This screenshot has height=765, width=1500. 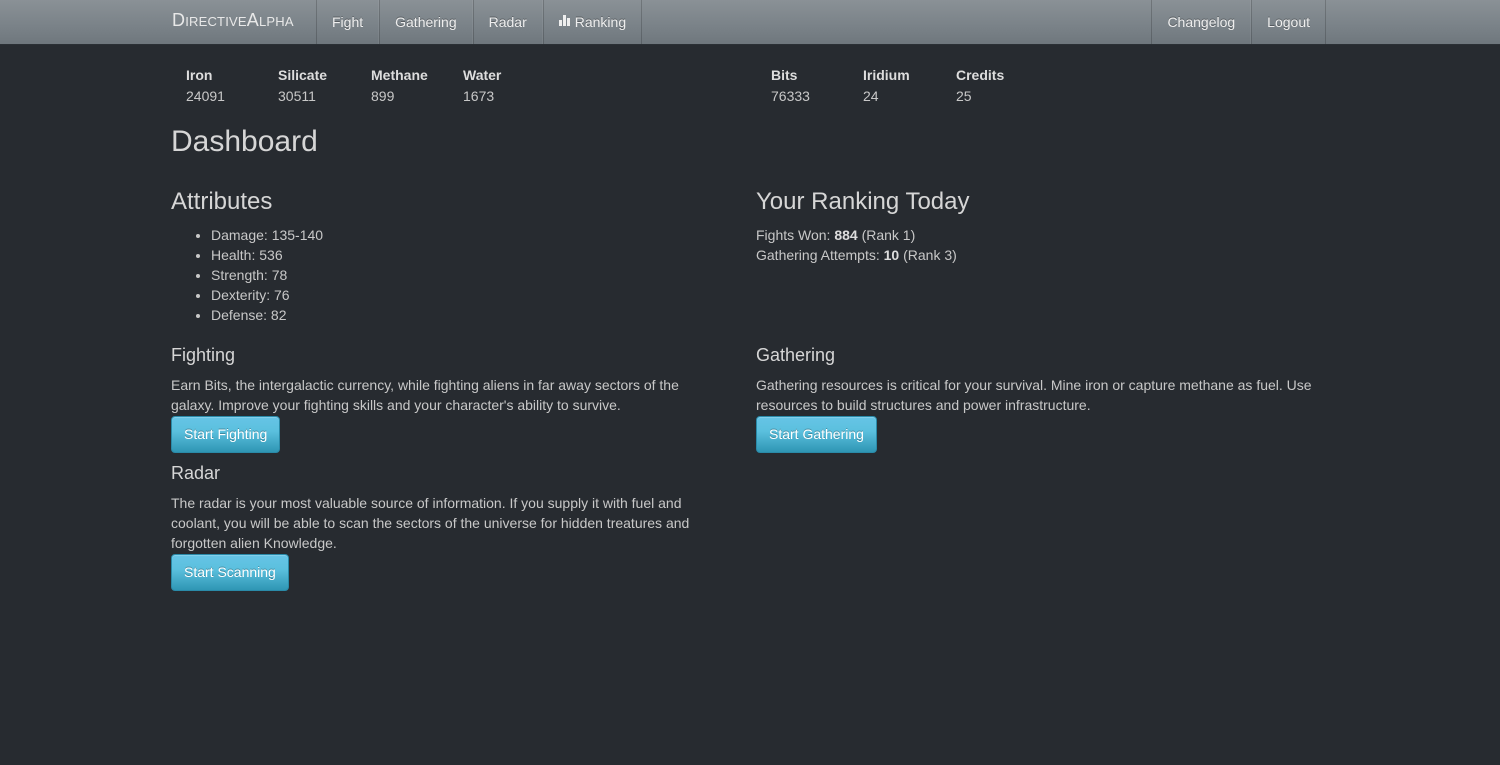 What do you see at coordinates (508, 85) in the screenshot?
I see `resource-water: Water 1673` at bounding box center [508, 85].